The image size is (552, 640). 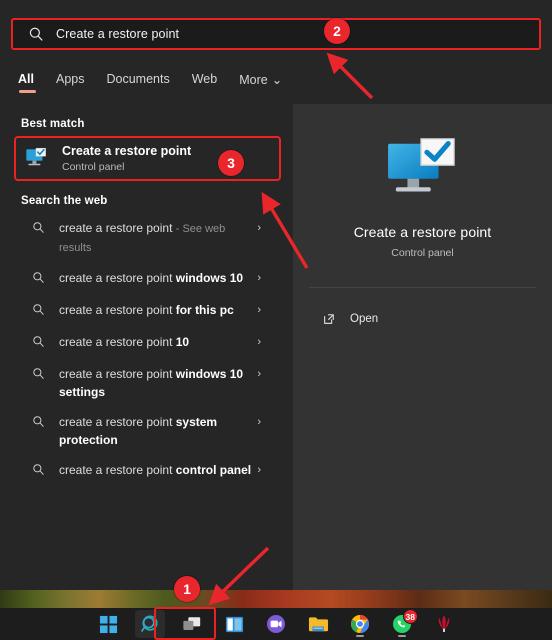 I want to click on tab-all-label: All, so click(x=26, y=79).